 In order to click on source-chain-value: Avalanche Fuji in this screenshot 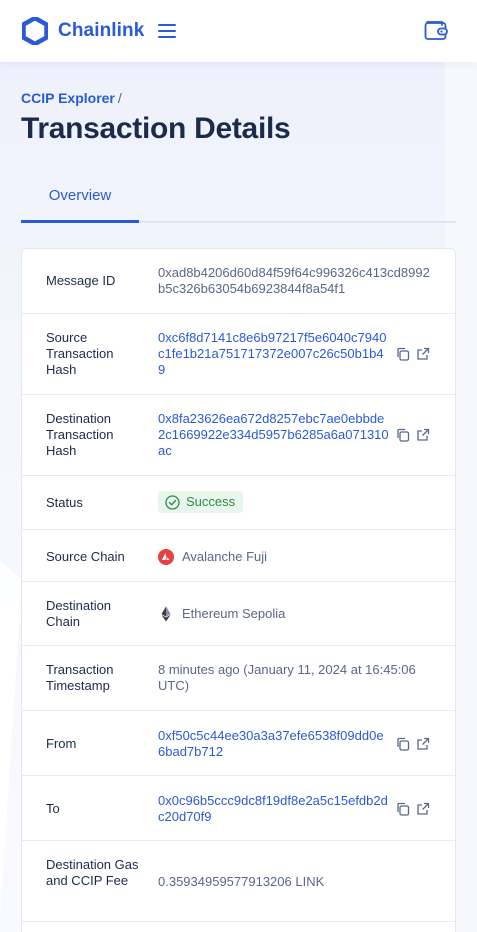, I will do `click(212, 557)`.